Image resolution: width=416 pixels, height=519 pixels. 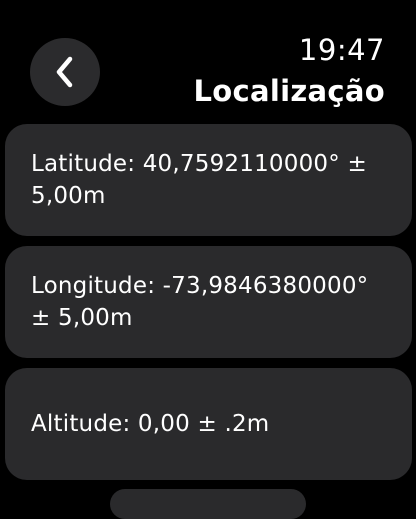 What do you see at coordinates (208, 504) in the screenshot?
I see `next-card-peek` at bounding box center [208, 504].